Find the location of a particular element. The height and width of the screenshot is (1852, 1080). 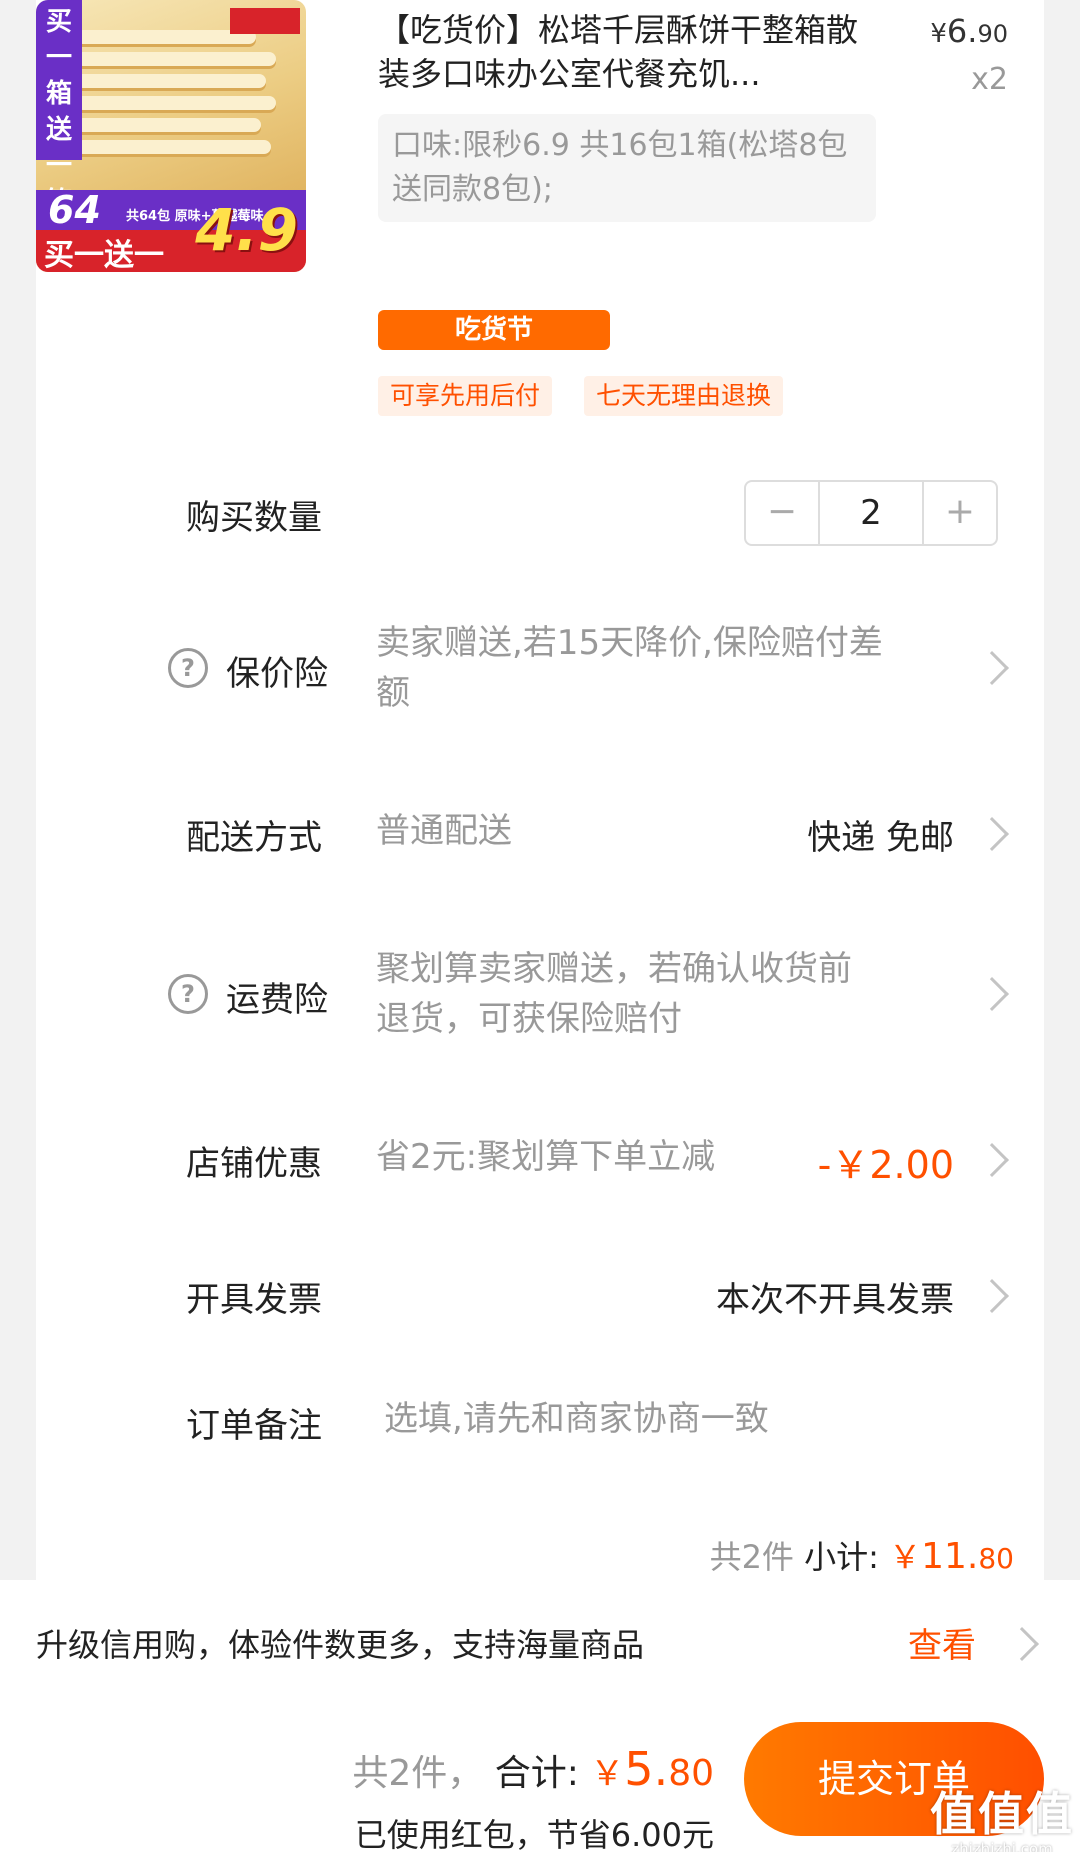

quantity-badge: x2 is located at coordinates (989, 79).